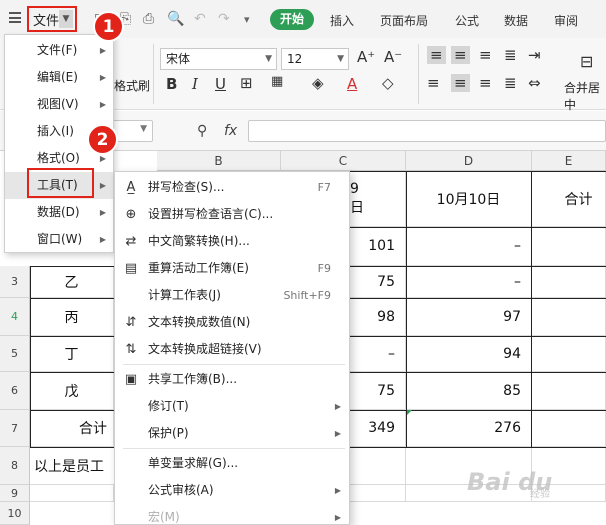 This screenshot has width=606, height=525. Describe the element at coordinates (569, 354) in the screenshot. I see `cell-e5` at that location.